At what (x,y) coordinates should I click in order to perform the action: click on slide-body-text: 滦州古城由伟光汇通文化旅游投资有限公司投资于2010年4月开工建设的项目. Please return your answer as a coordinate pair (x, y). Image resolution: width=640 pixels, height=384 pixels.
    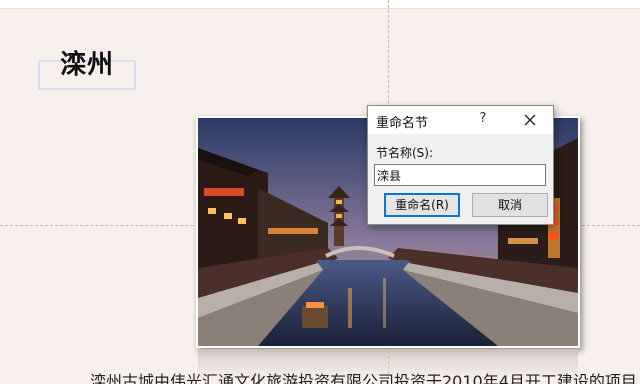
    Looking at the image, I should click on (363, 376).